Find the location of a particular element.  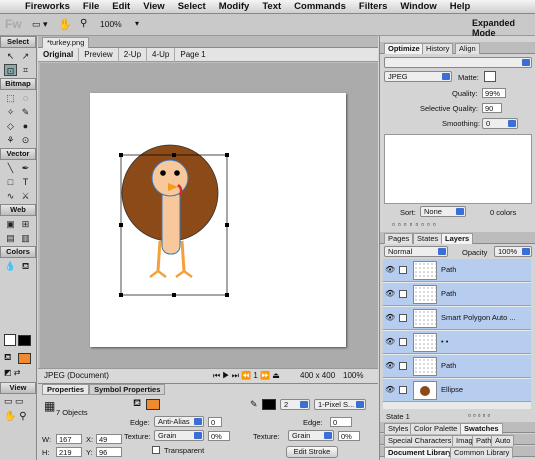

stroke-color is located at coordinates (269, 404).